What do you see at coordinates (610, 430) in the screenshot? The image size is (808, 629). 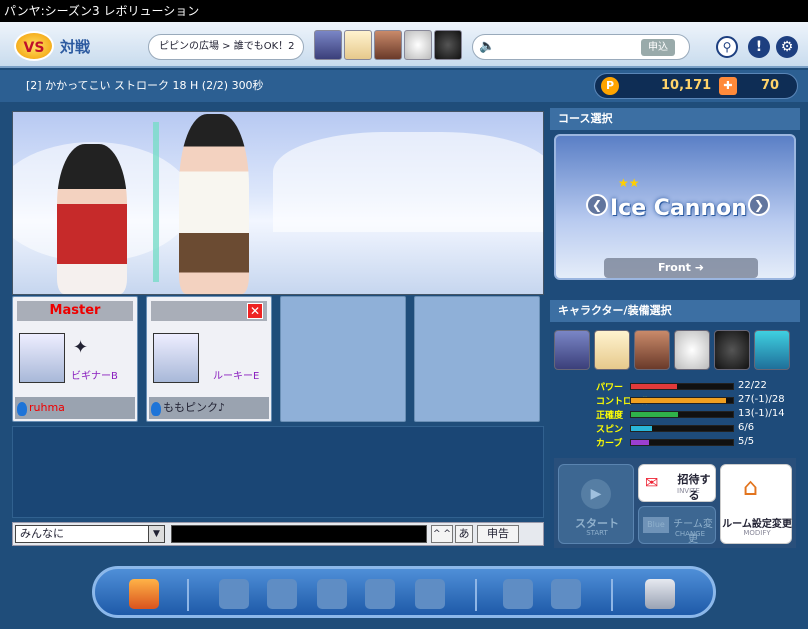 I see `stat-label: スピン` at bounding box center [610, 430].